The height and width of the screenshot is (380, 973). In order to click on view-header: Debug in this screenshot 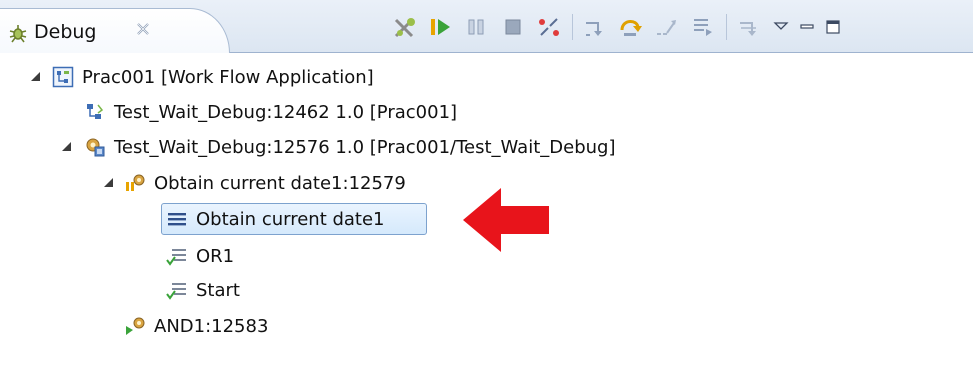, I will do `click(486, 26)`.